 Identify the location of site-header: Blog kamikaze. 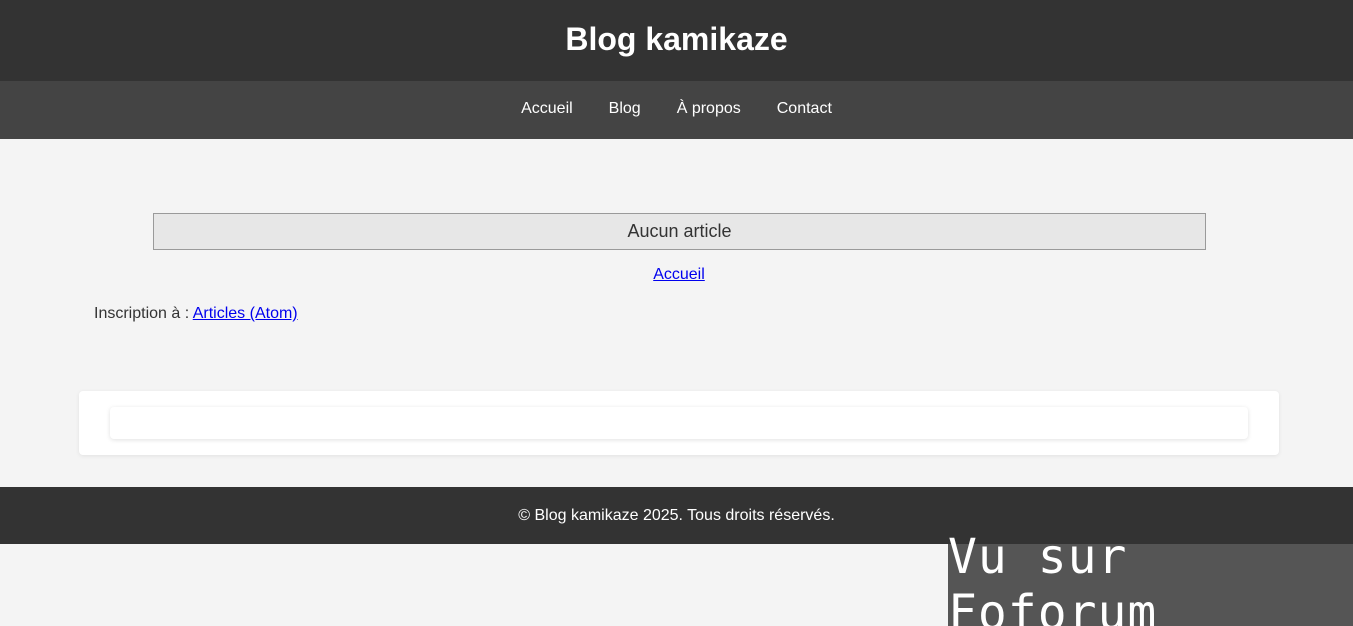
(676, 40).